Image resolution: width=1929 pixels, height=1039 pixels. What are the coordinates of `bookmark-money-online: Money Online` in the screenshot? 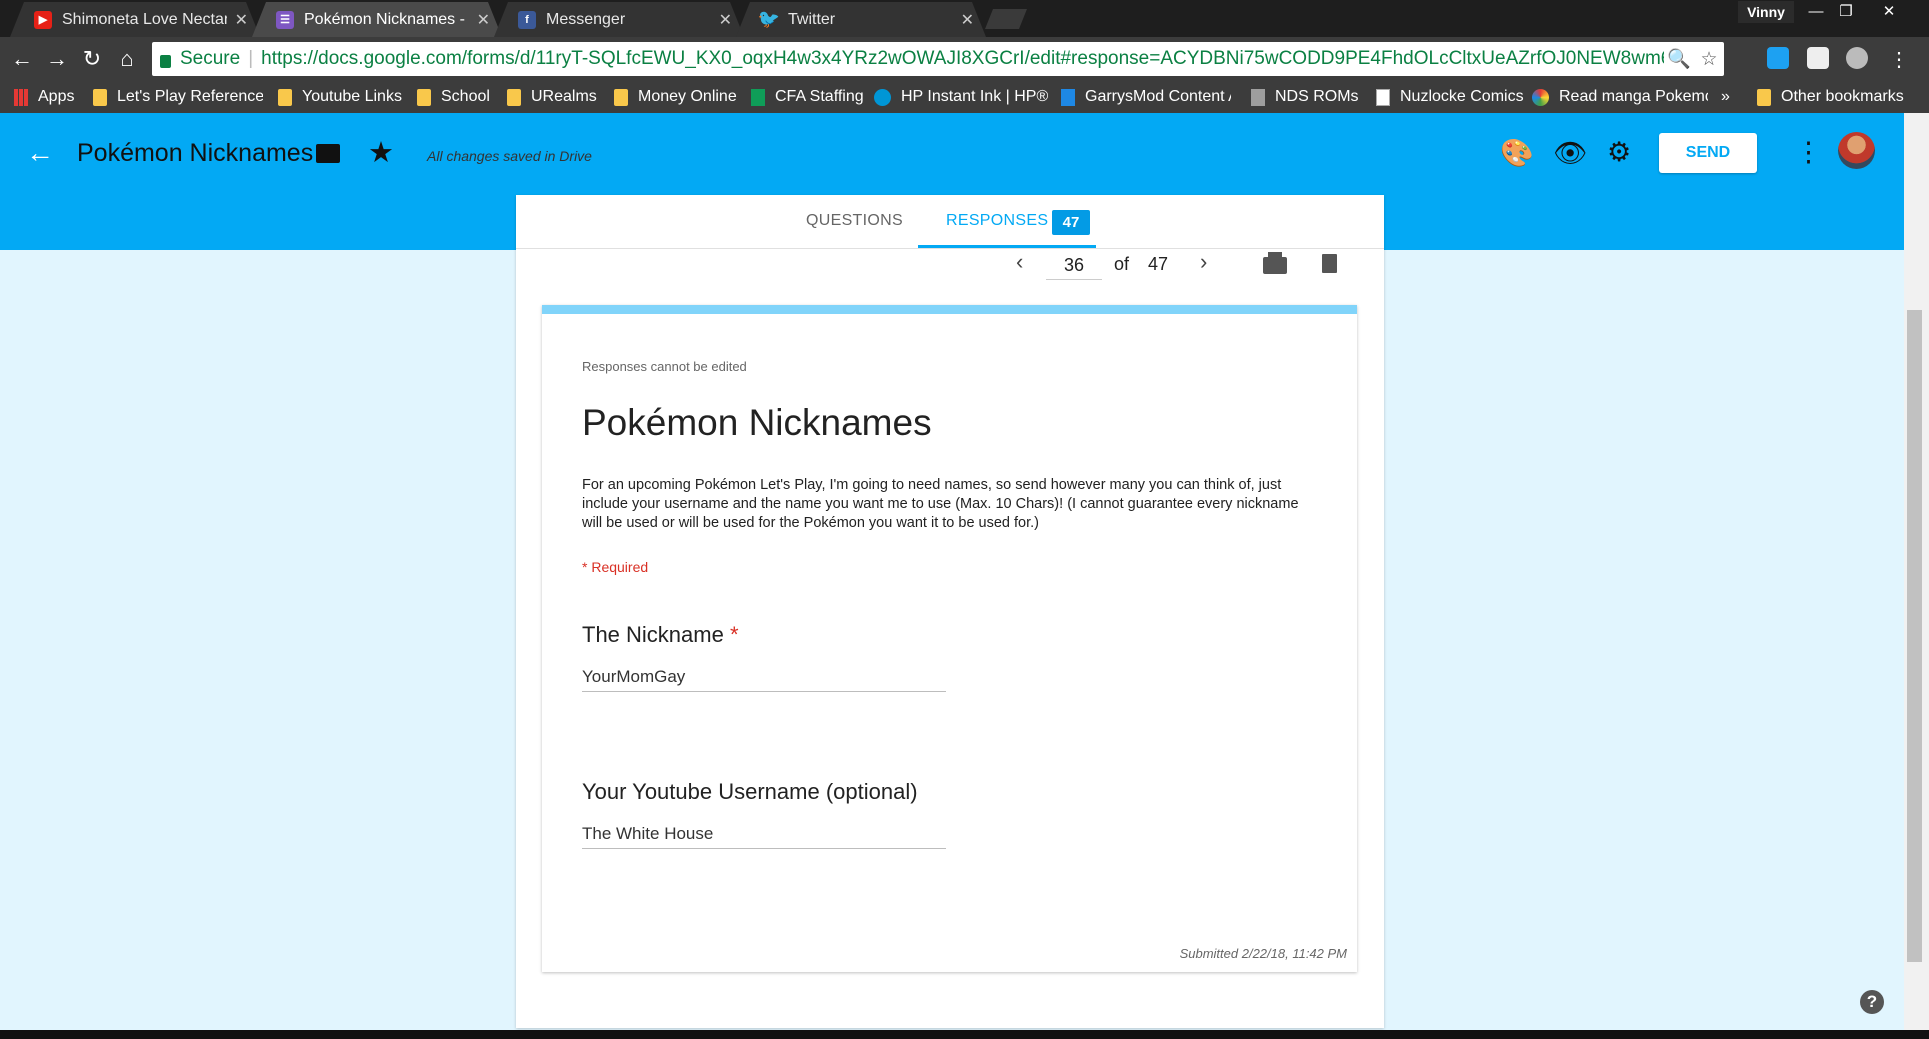 It's located at (675, 97).